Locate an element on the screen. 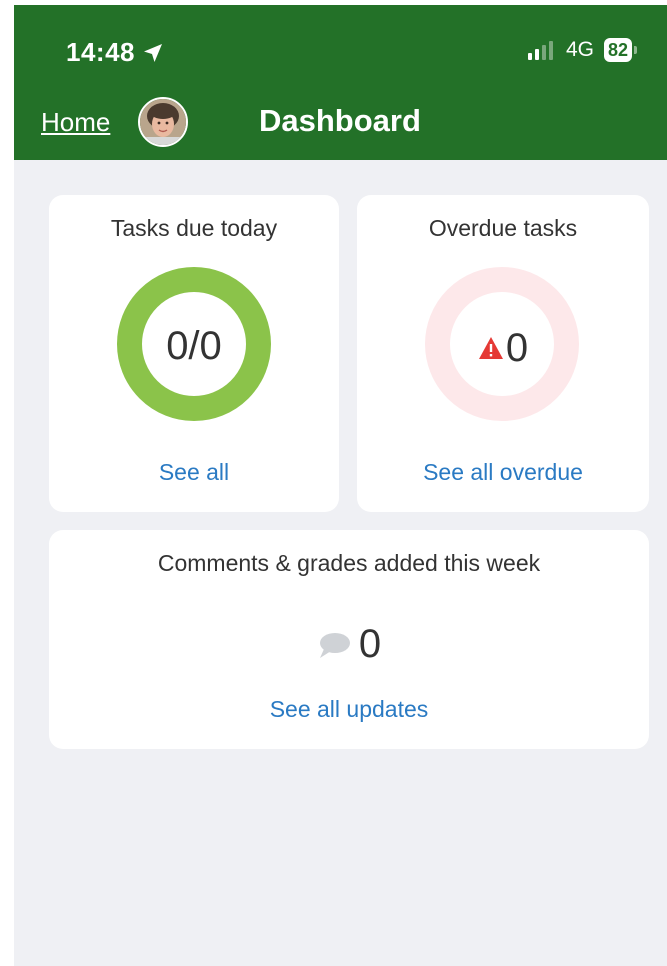 The image size is (667, 966). location-arrow-icon is located at coordinates (153, 52).